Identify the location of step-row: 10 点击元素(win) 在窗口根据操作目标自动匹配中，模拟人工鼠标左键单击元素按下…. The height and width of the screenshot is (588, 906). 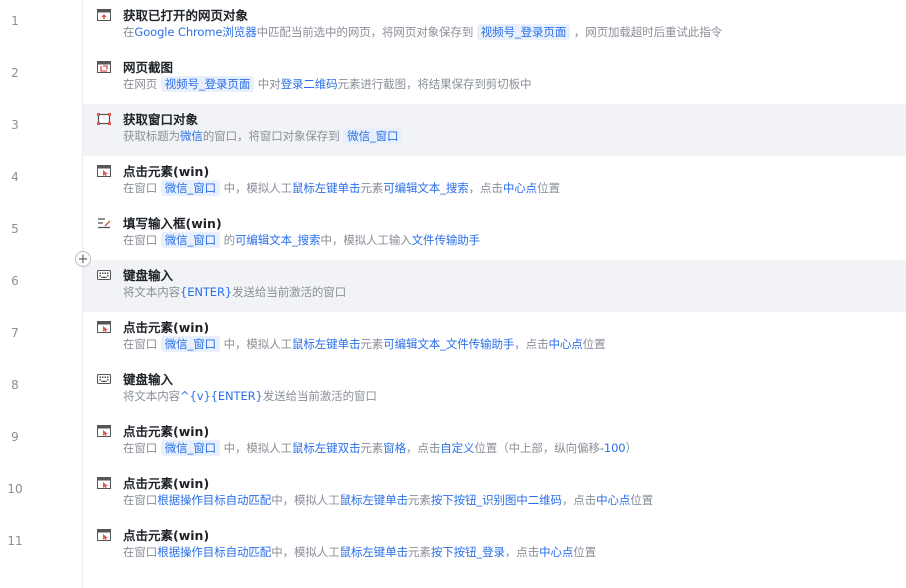
(453, 494).